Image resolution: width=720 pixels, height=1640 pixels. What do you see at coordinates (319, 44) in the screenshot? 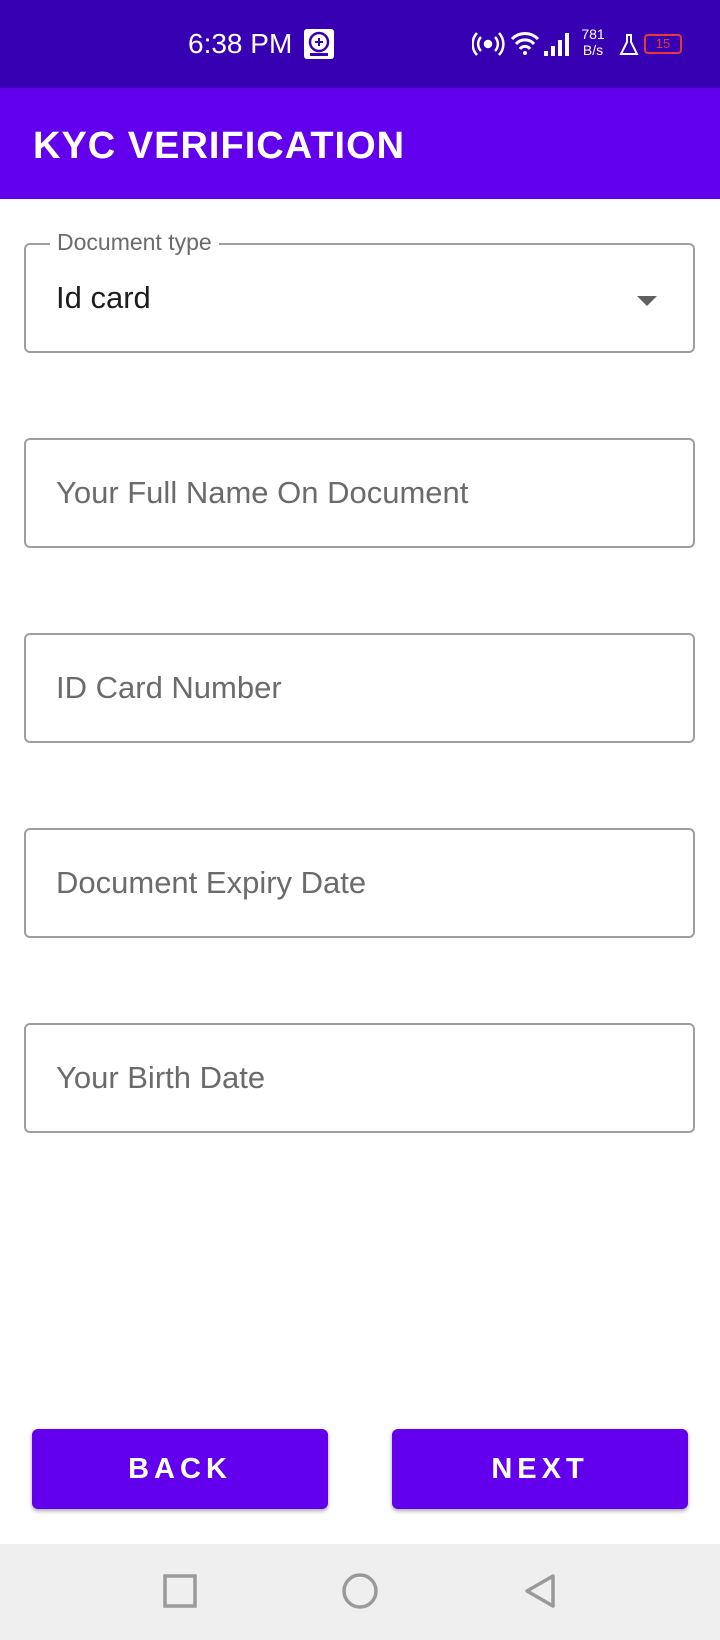
I see `app-notification-icon` at bounding box center [319, 44].